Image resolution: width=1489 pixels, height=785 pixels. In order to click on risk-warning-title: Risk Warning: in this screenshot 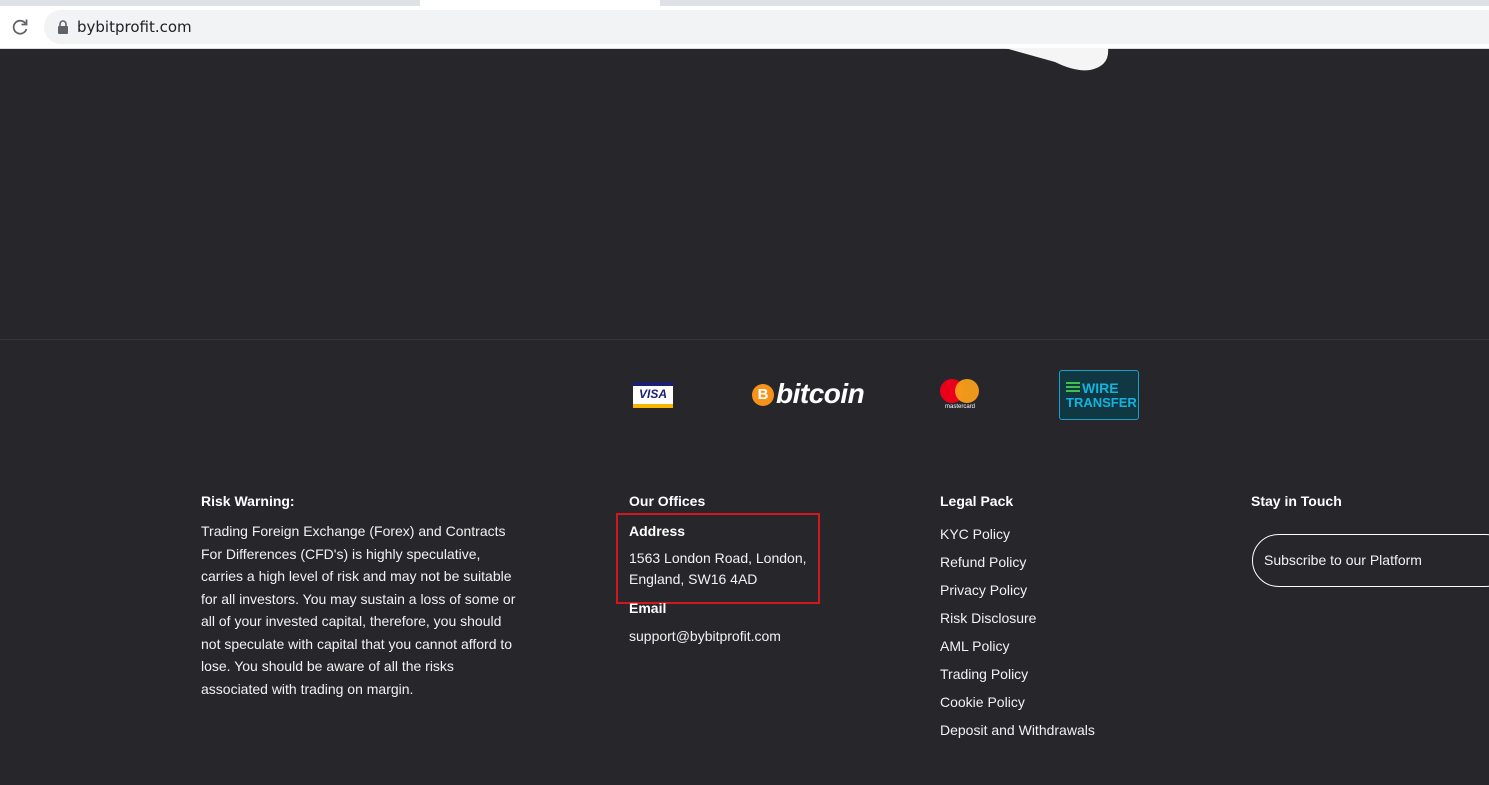, I will do `click(248, 501)`.